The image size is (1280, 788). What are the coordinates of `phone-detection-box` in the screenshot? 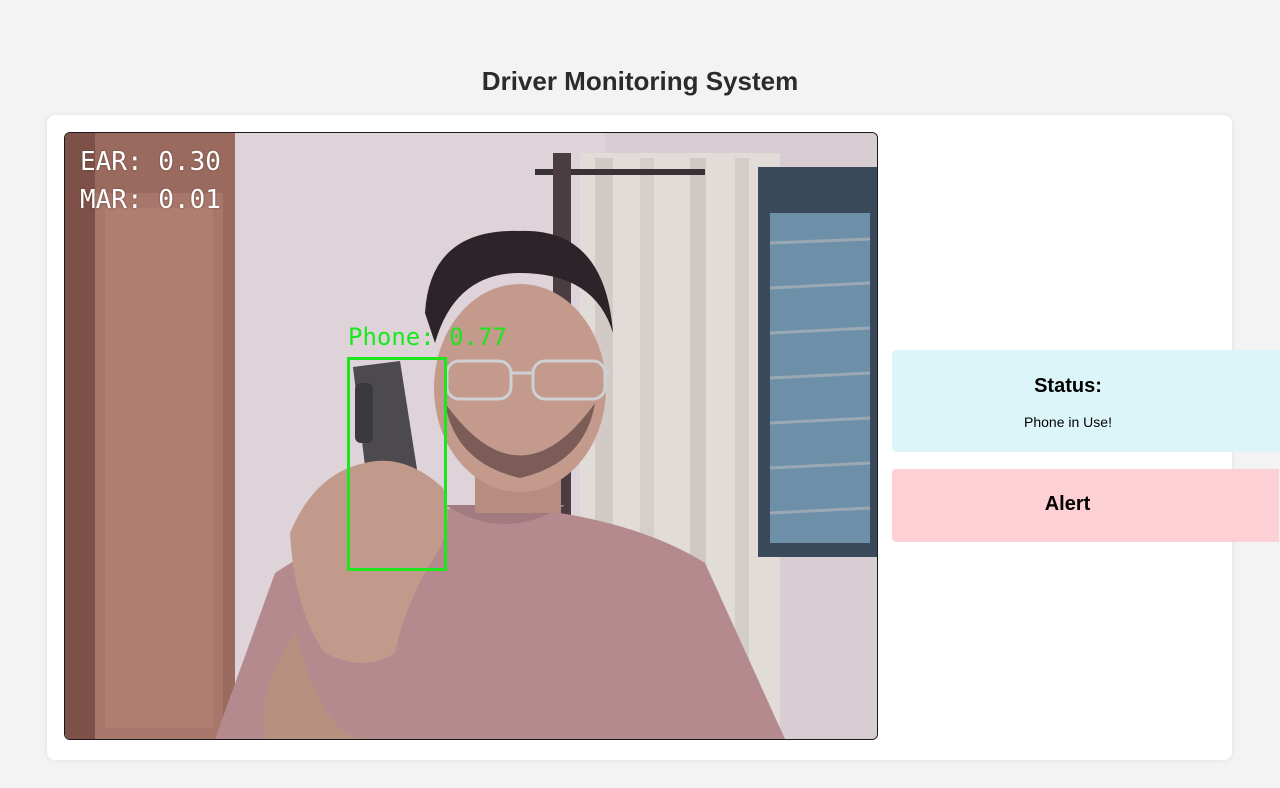 It's located at (397, 464).